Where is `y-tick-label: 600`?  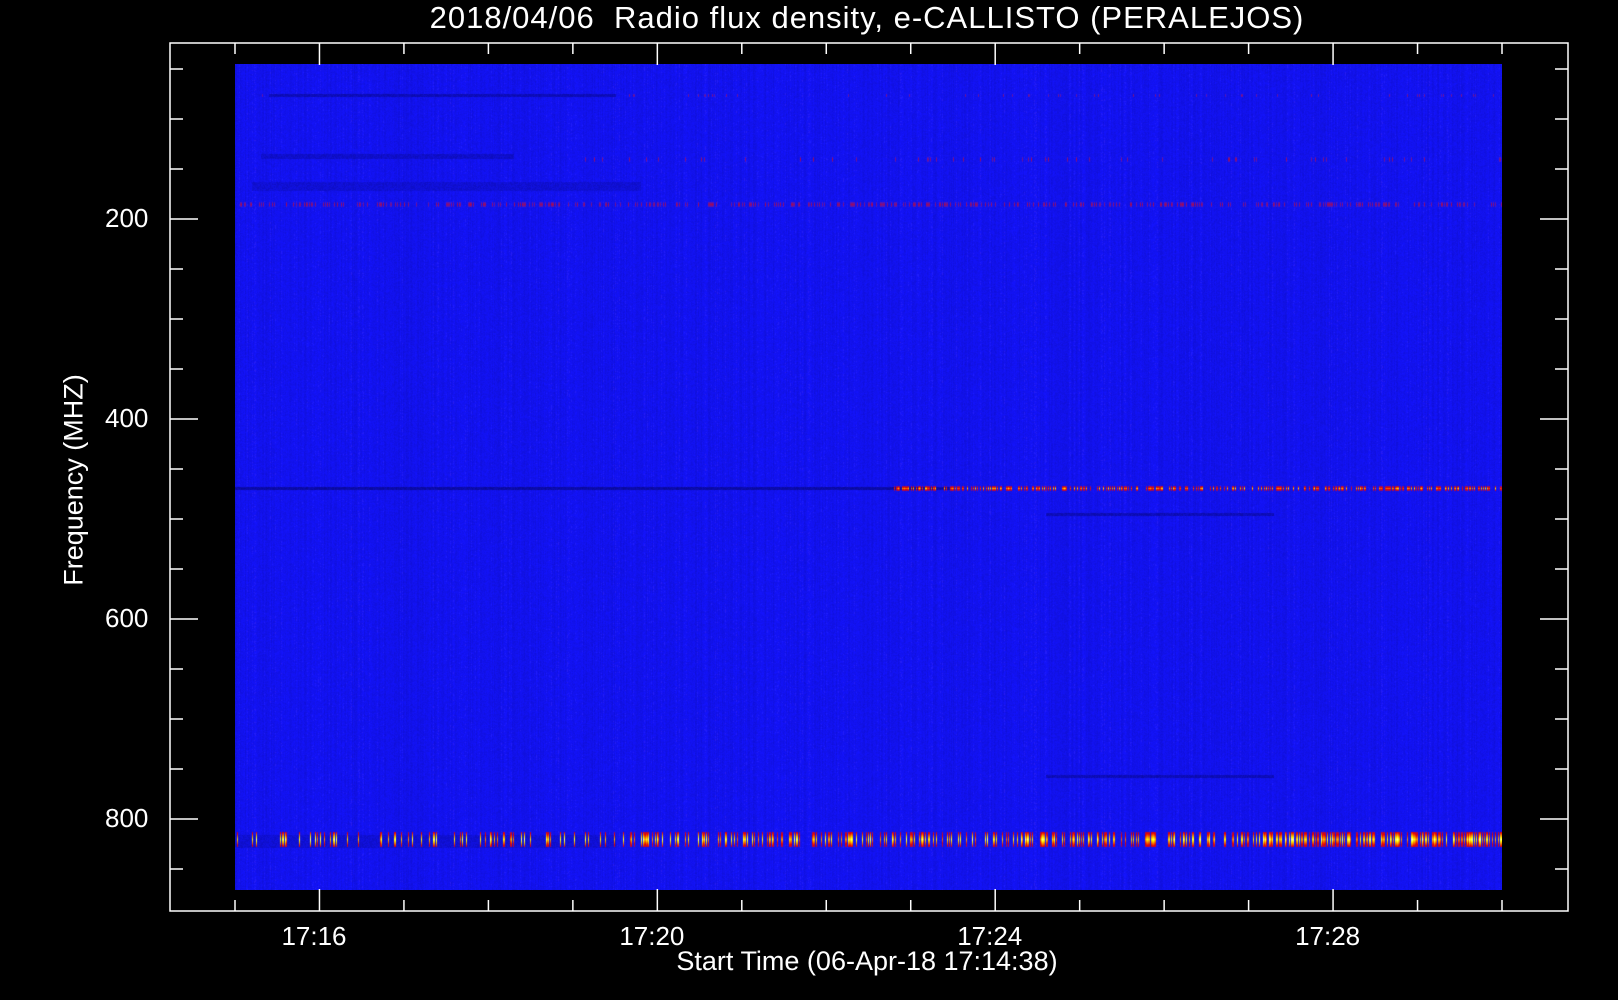 y-tick-label: 600 is located at coordinates (127, 618).